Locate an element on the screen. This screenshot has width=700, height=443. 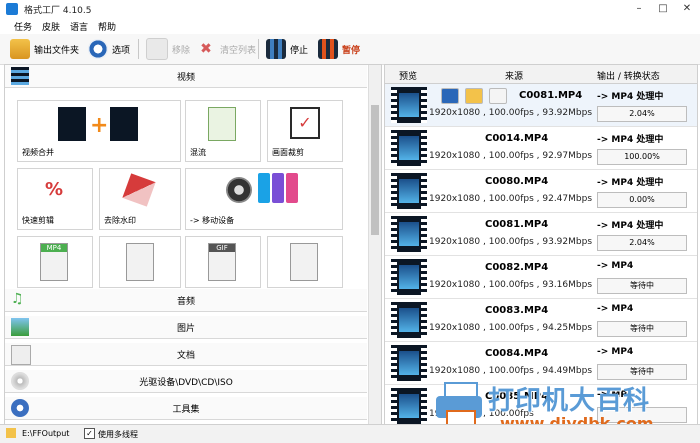
scrollbar-thumb is located at coordinates (375, 170).